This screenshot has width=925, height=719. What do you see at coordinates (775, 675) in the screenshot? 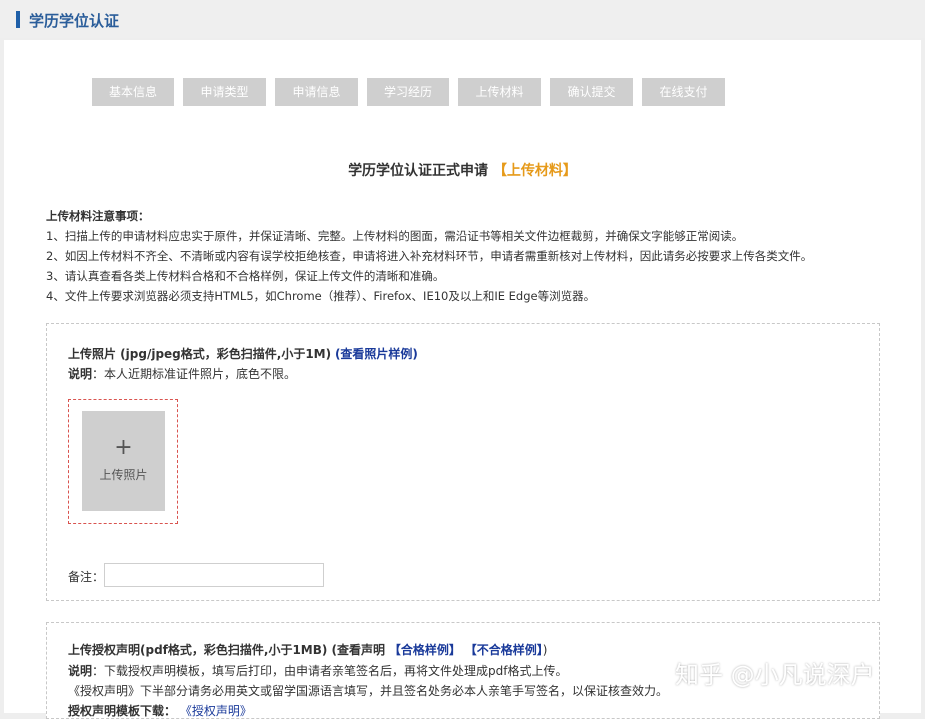
I see `watermark: 知乎 @小凡说深户` at bounding box center [775, 675].